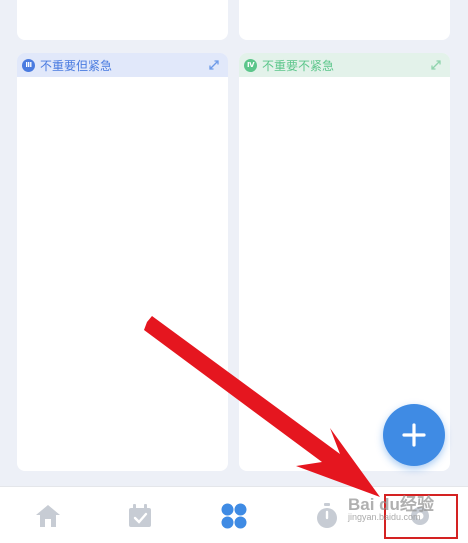 This screenshot has height=543, width=468. Describe the element at coordinates (122, 65) in the screenshot. I see `quadrant-header: III 不重要但紧急` at that location.